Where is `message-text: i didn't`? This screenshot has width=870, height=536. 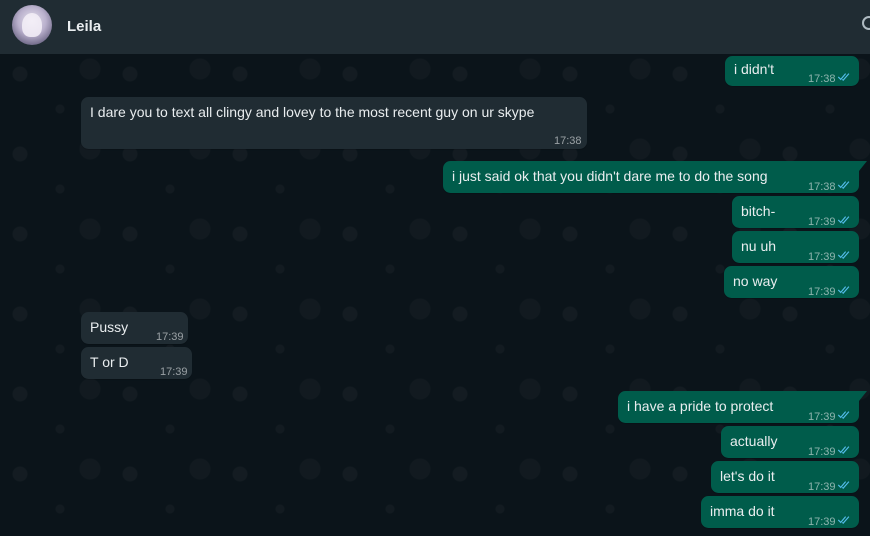 message-text: i didn't is located at coordinates (754, 69).